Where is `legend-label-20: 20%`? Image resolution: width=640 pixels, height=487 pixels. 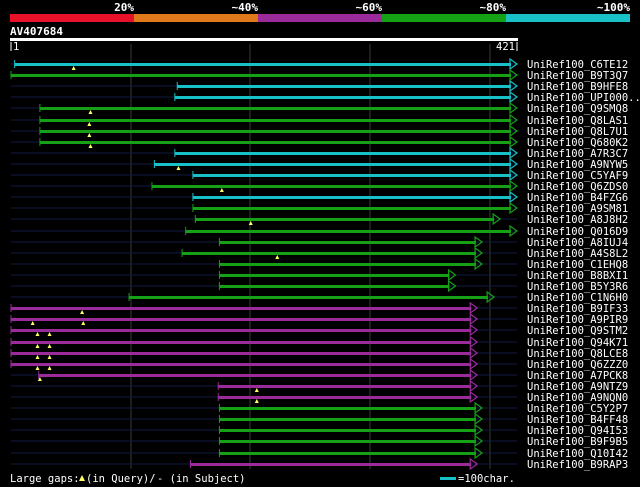
legend-label-20: 20% is located at coordinates (124, 7).